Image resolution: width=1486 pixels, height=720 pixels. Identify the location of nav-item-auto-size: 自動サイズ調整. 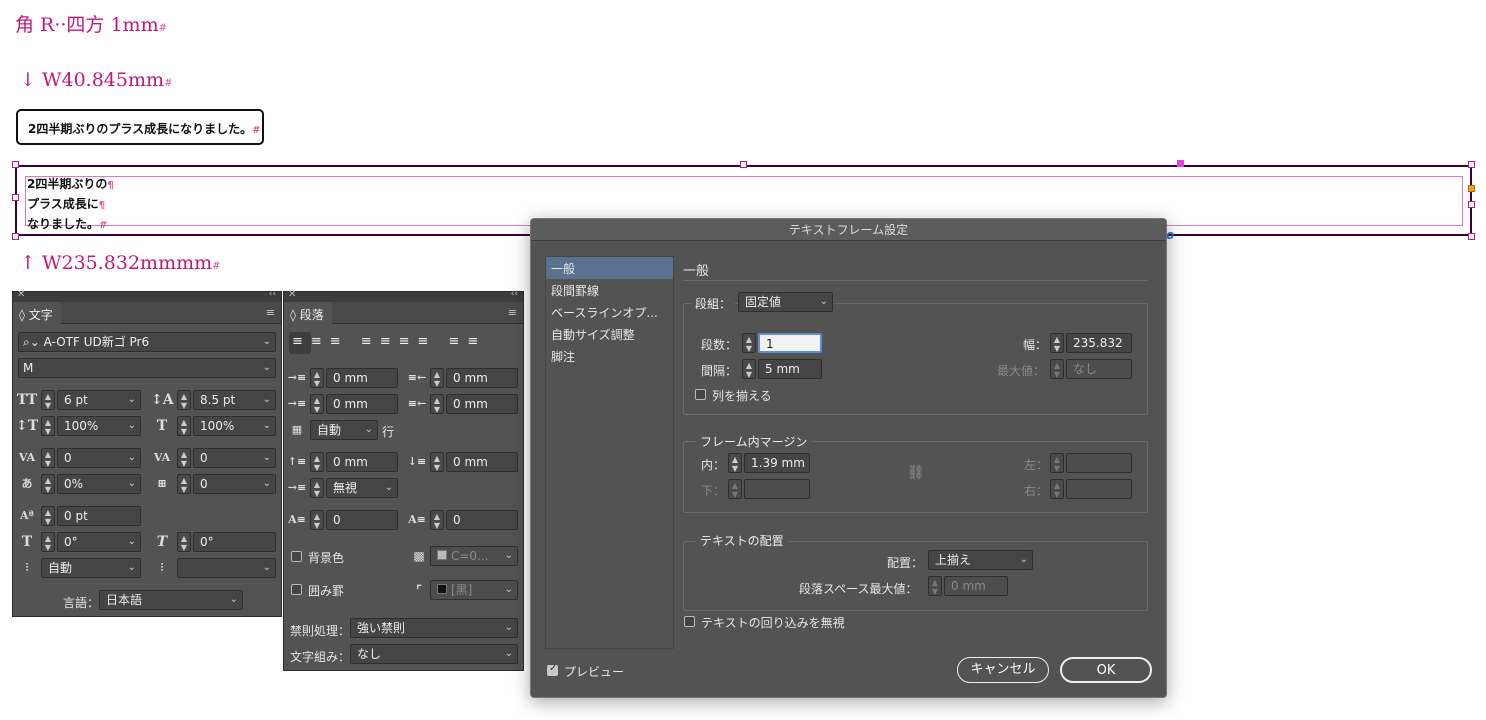
(609, 334).